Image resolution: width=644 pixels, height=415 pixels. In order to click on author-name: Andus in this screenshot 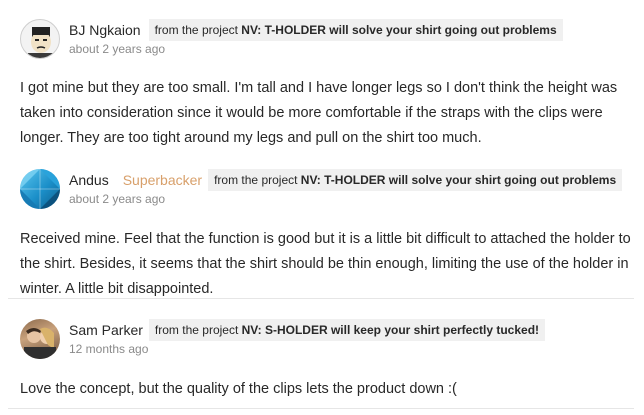, I will do `click(89, 180)`.